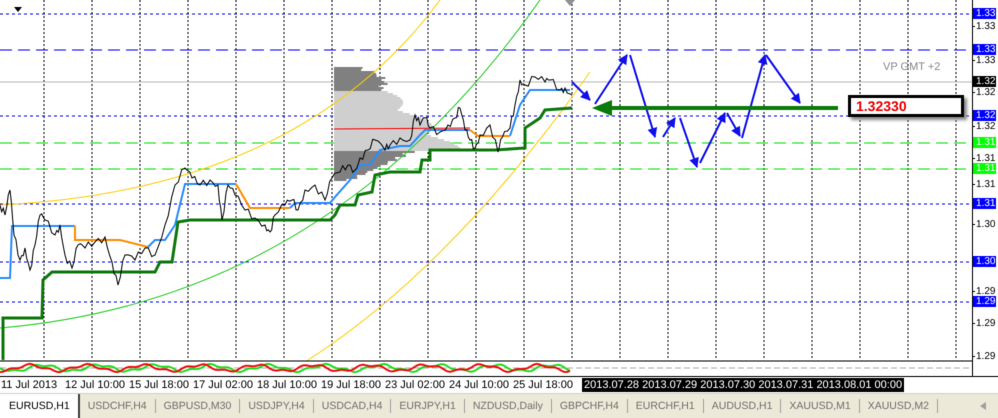 This screenshot has width=998, height=418. What do you see at coordinates (277, 406) in the screenshot?
I see `chart-tab: USDJPY,H4` at bounding box center [277, 406].